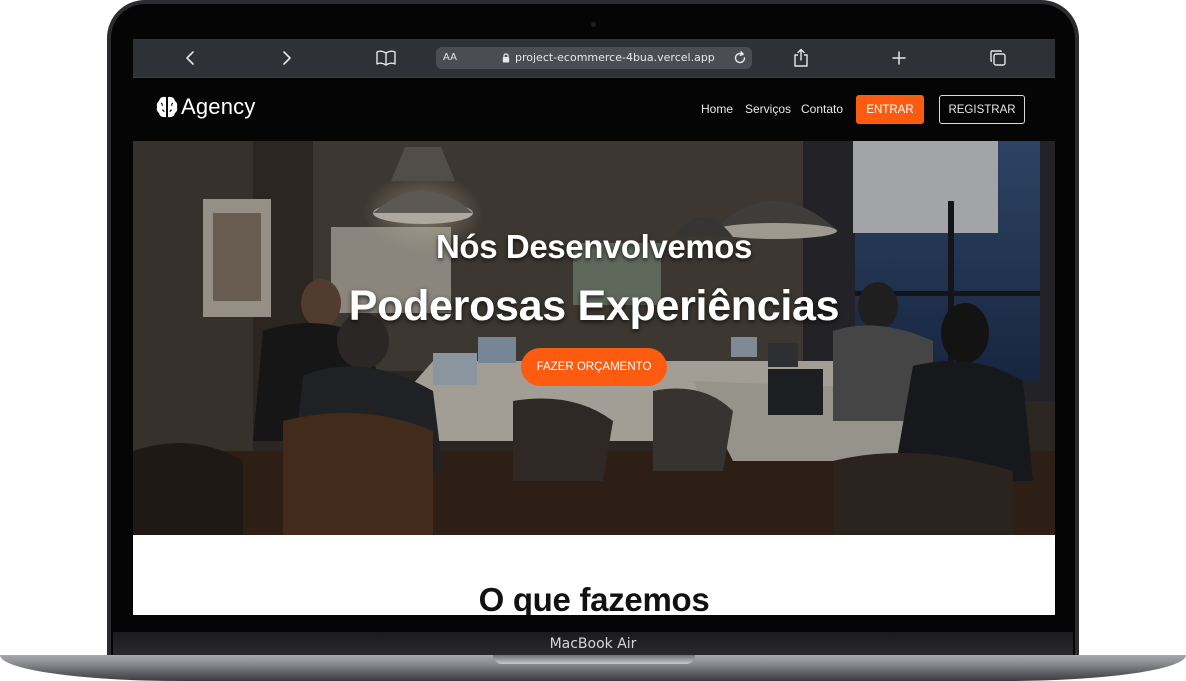  What do you see at coordinates (740, 58) in the screenshot?
I see `reload-icon` at bounding box center [740, 58].